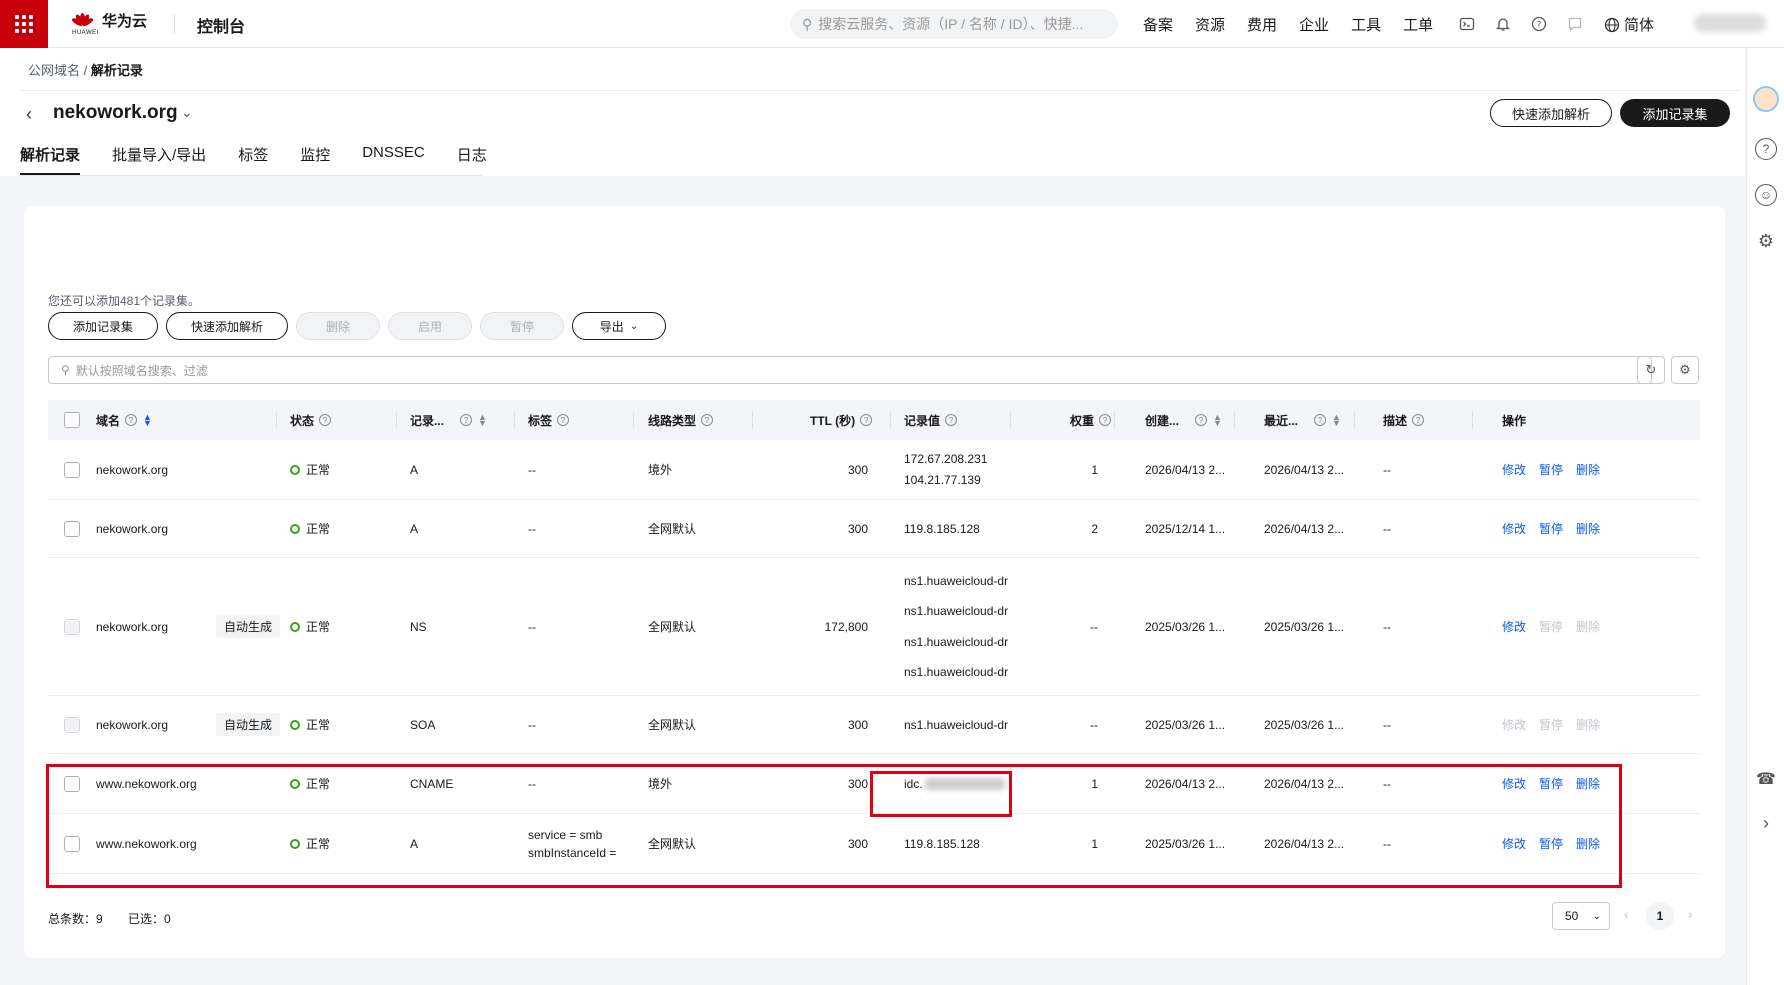  What do you see at coordinates (50, 159) in the screenshot?
I see `tab-records: 解析记录` at bounding box center [50, 159].